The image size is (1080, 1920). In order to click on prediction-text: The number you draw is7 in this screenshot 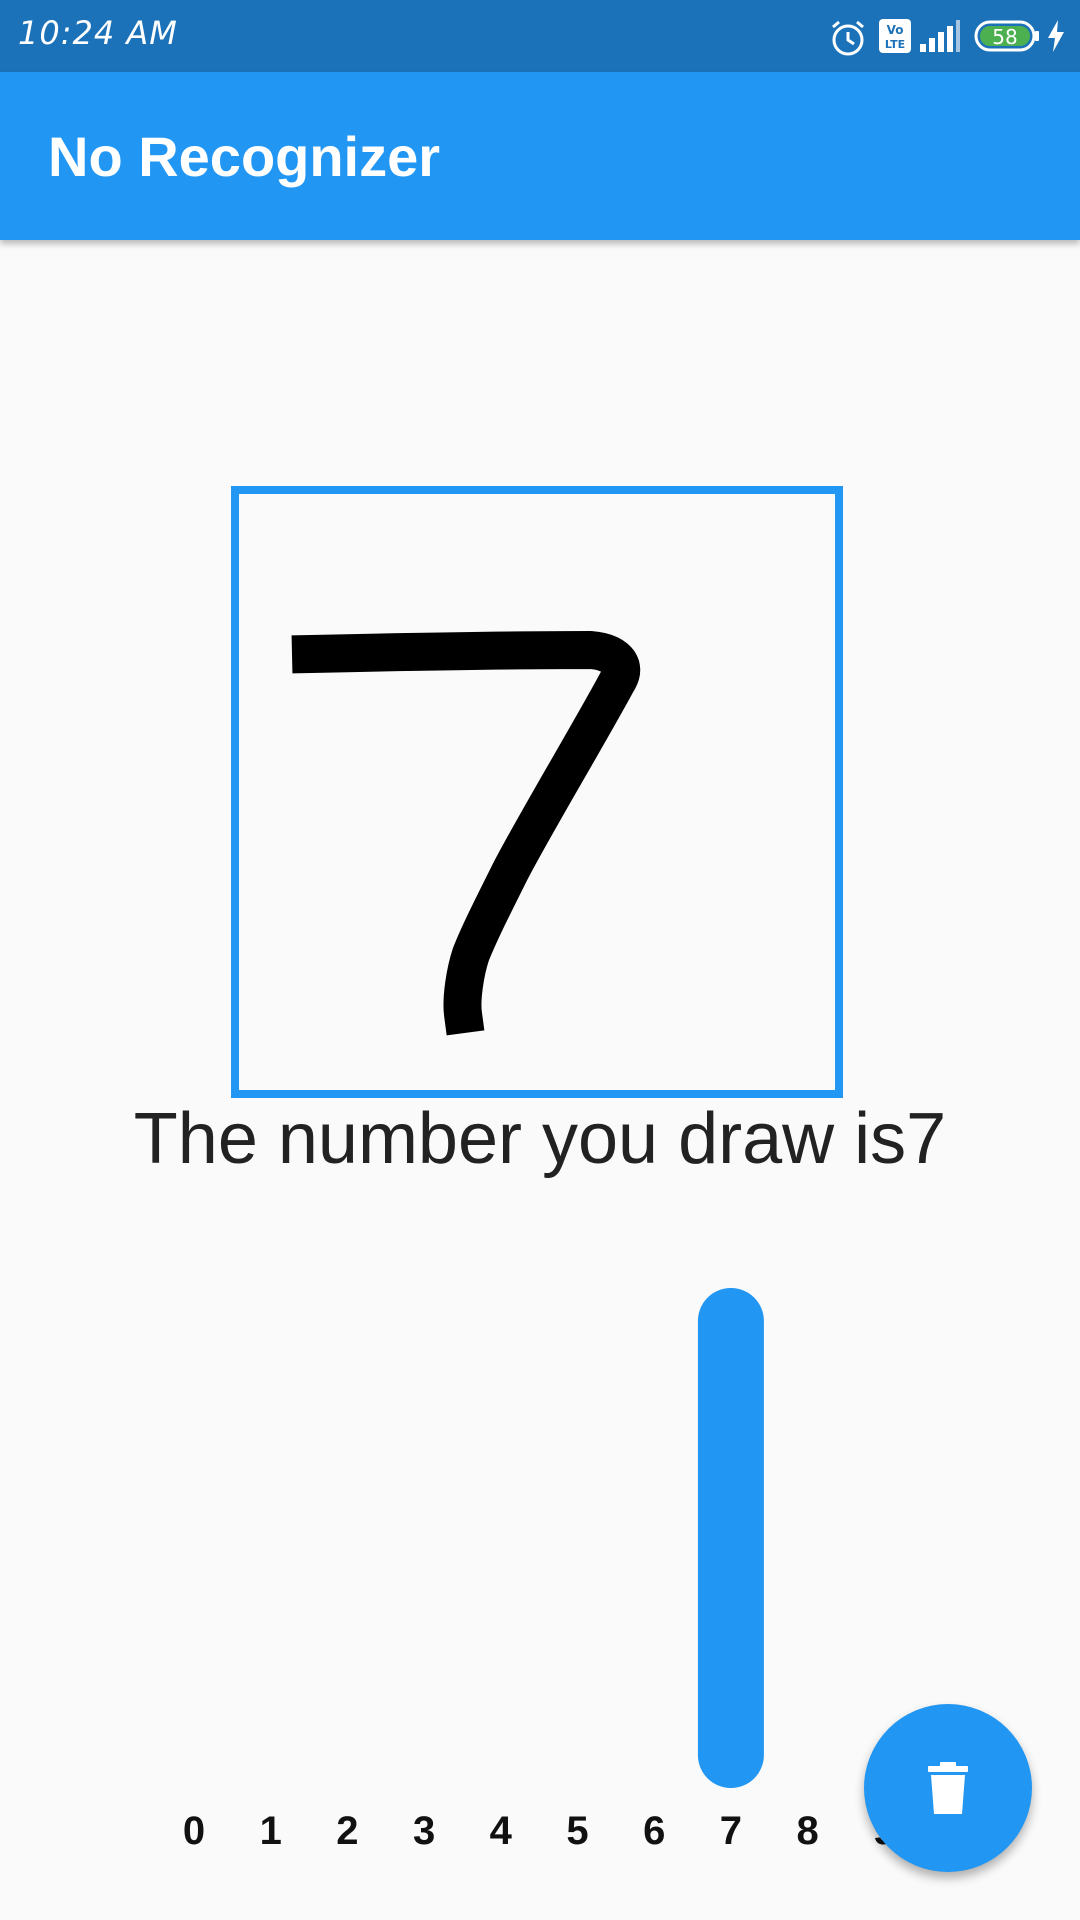, I will do `click(540, 1139)`.